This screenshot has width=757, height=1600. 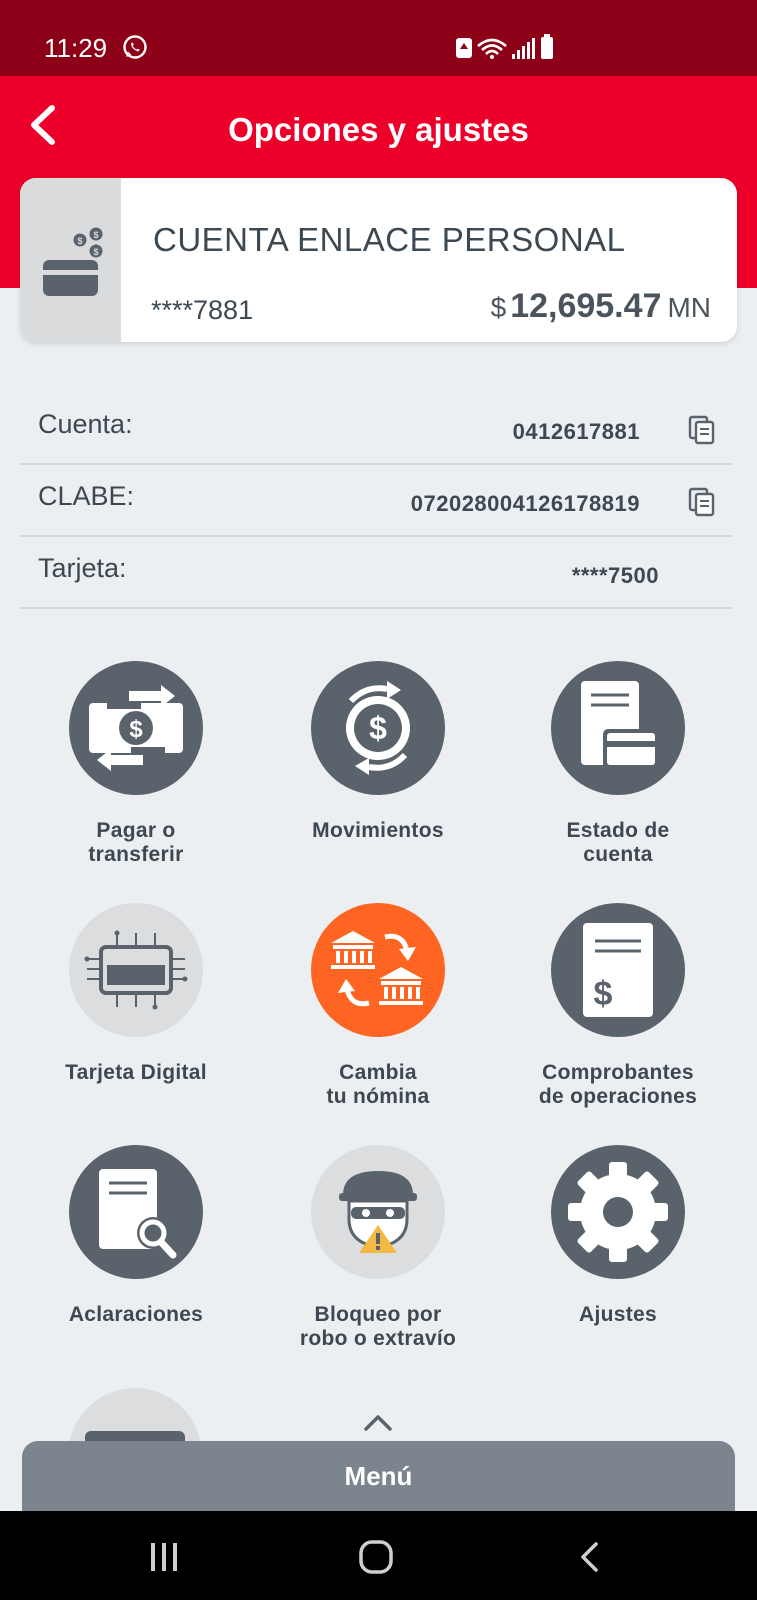 I want to click on statement-icon, so click(x=618, y=728).